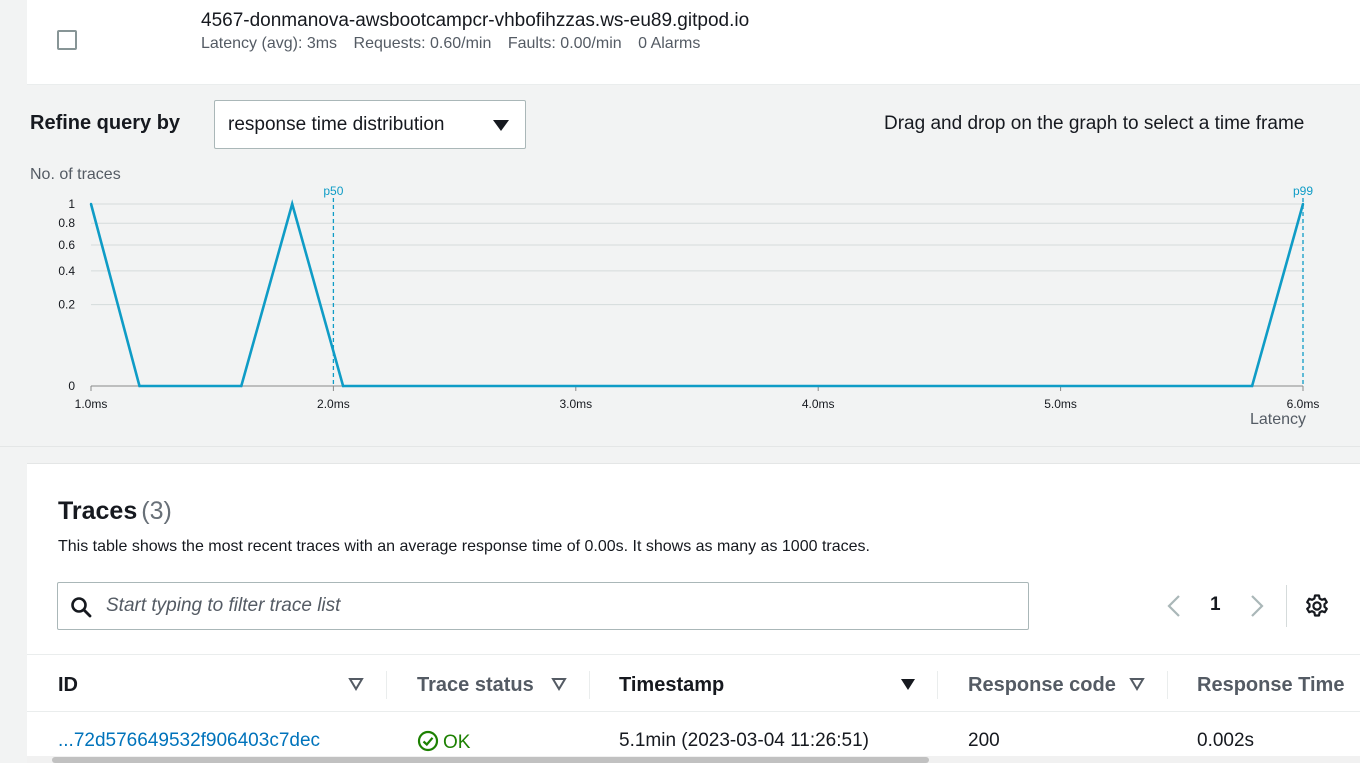 The height and width of the screenshot is (763, 1360). I want to click on column-header-response-time: Response Time, so click(1270, 685).